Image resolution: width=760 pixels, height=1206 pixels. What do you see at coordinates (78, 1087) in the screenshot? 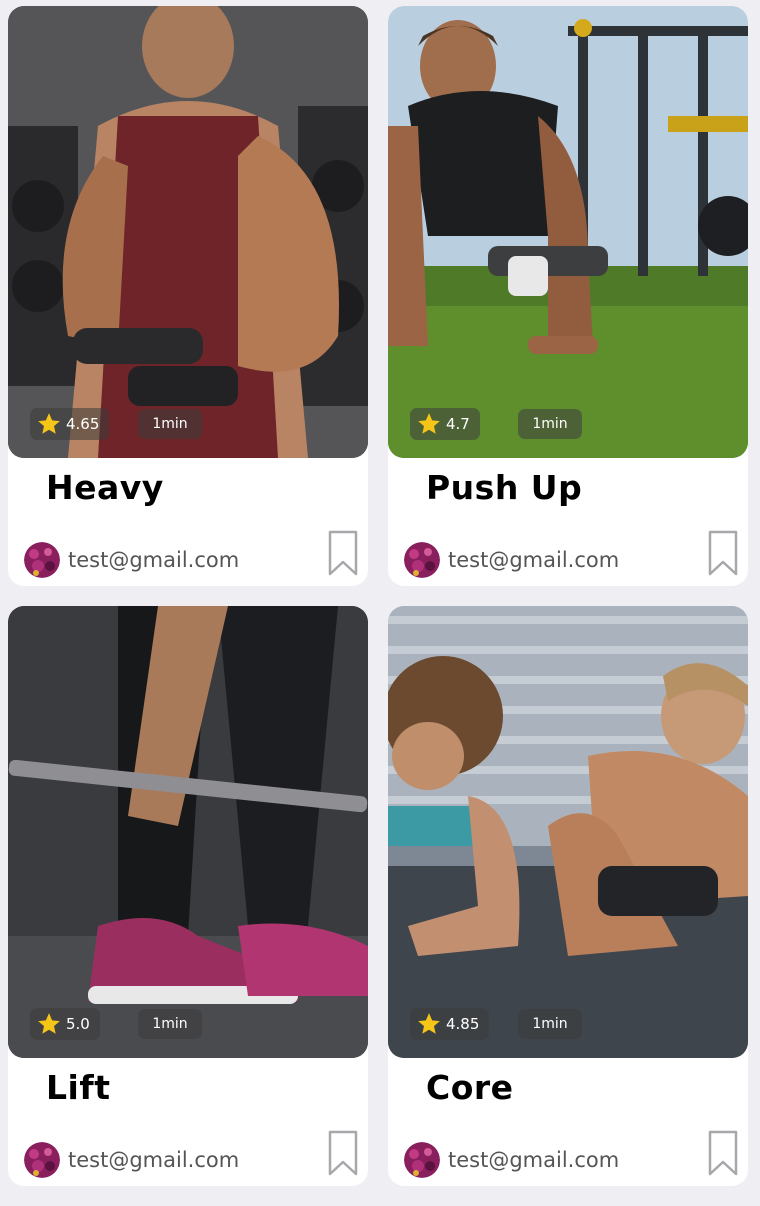
I see `workout-title: Lift` at bounding box center [78, 1087].